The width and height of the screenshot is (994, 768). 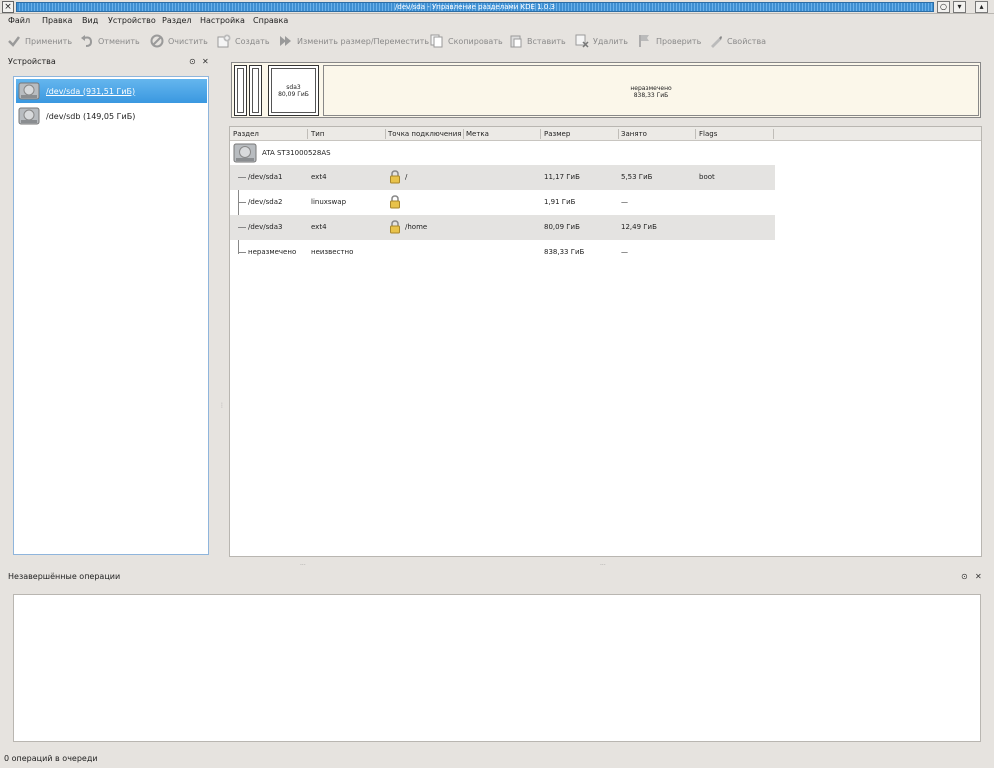 What do you see at coordinates (240, 90) in the screenshot?
I see `map-block-sda1` at bounding box center [240, 90].